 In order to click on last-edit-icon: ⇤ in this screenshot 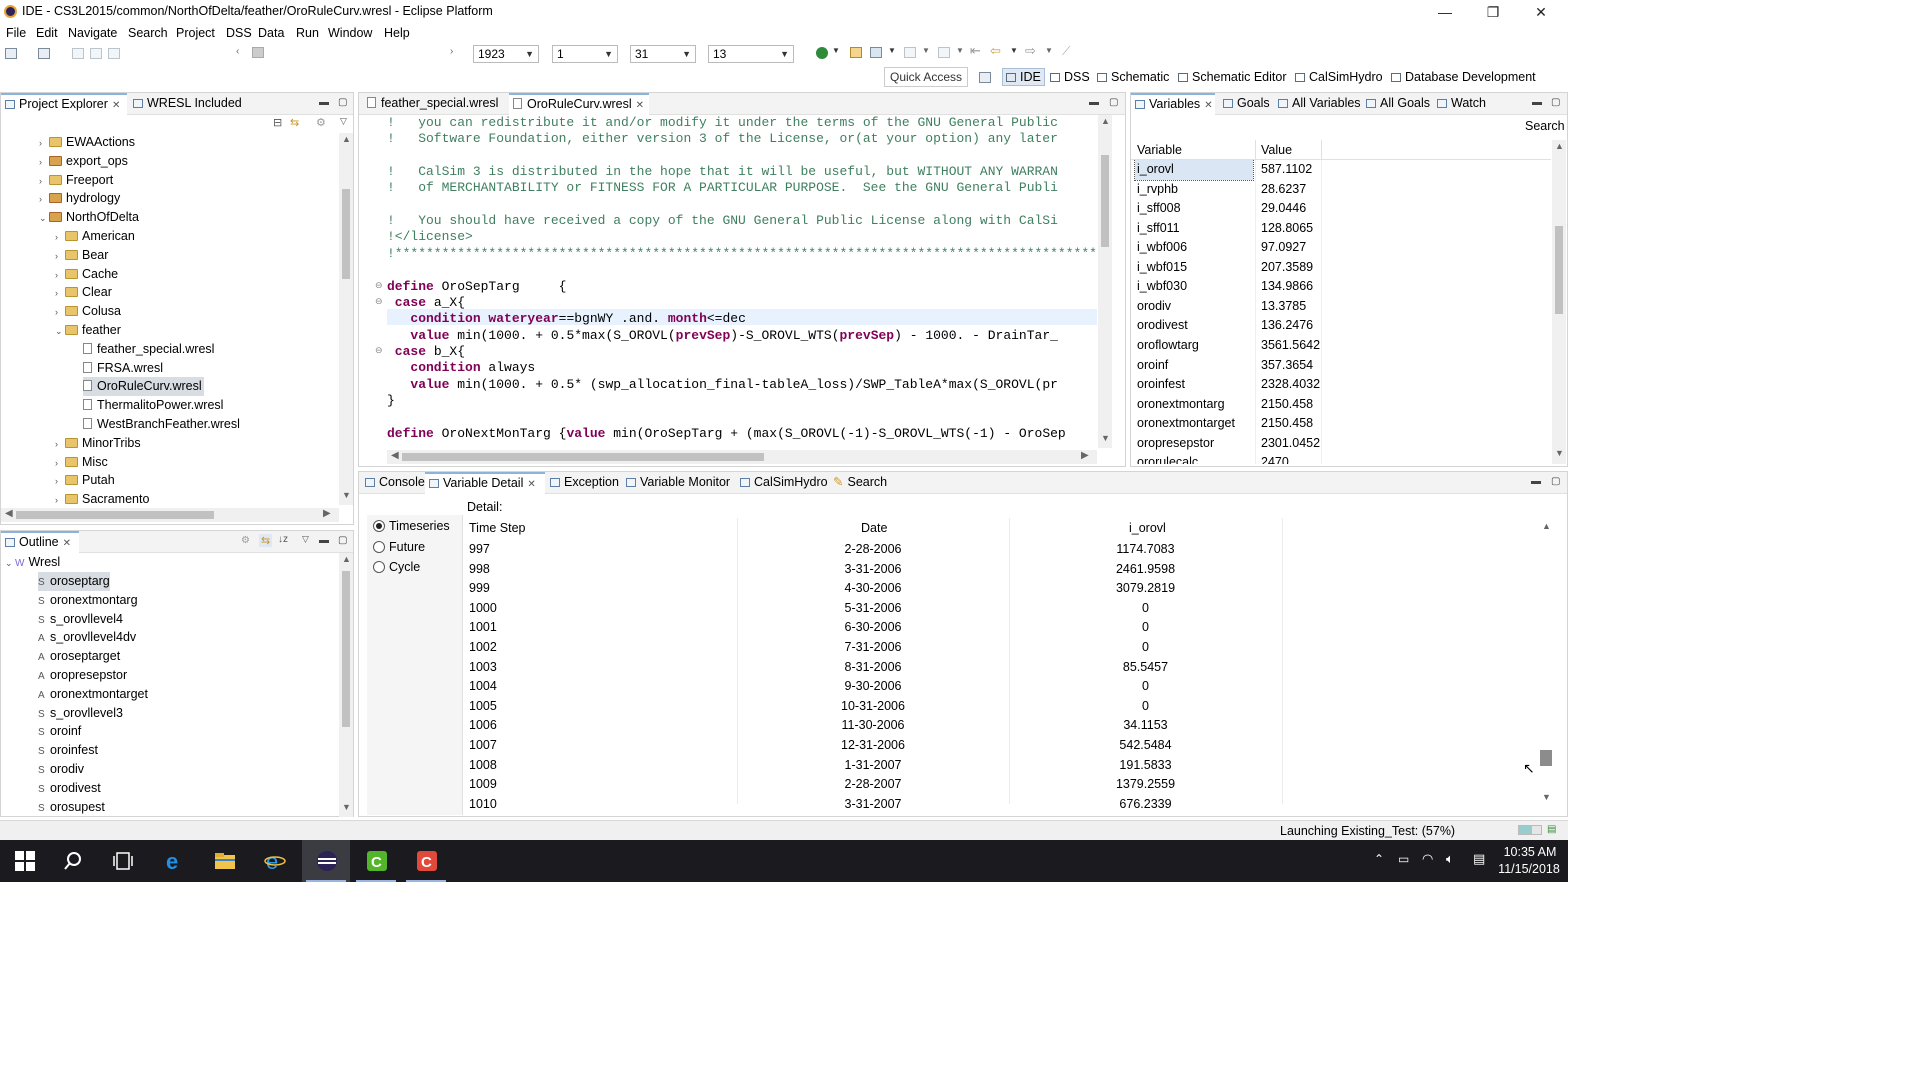, I will do `click(975, 51)`.